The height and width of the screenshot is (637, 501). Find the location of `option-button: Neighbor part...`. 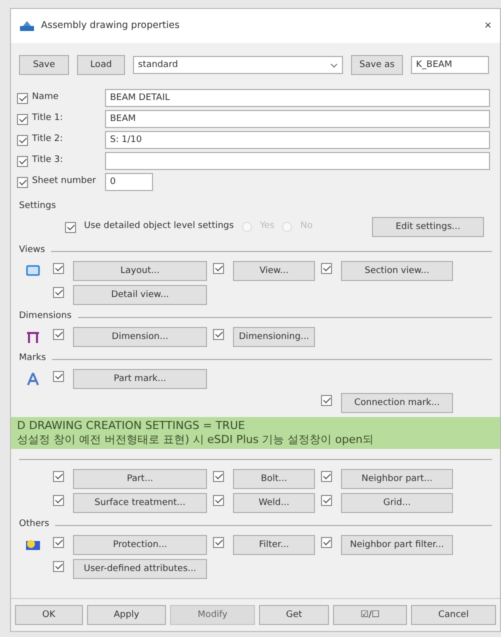

option-button: Neighbor part... is located at coordinates (397, 479).